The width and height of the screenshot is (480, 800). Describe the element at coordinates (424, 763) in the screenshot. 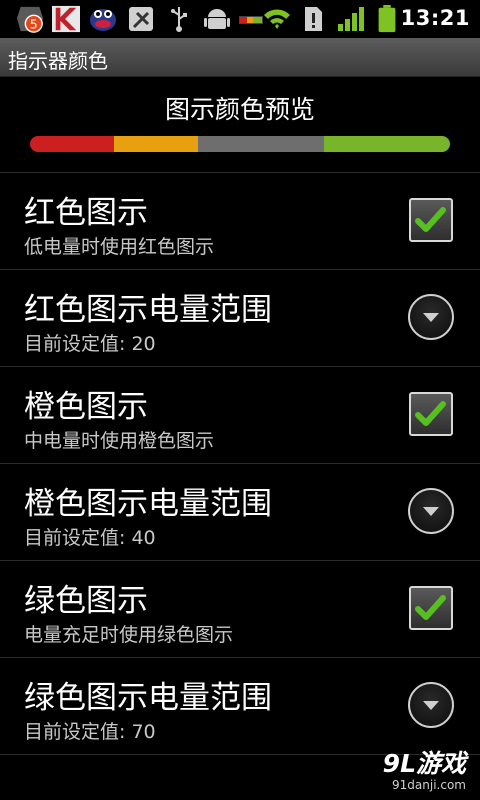

I see `watermark-logo: 9L游戏` at that location.